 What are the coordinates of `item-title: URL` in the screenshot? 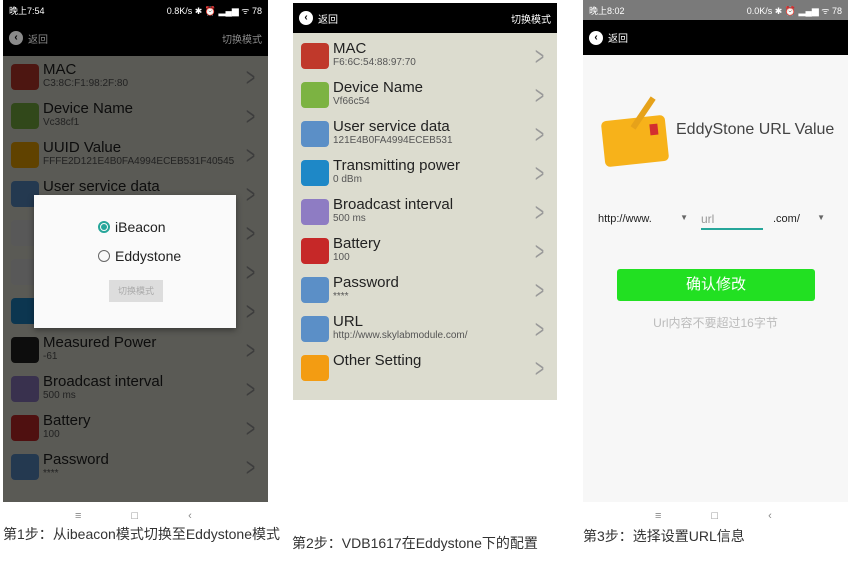 It's located at (348, 321).